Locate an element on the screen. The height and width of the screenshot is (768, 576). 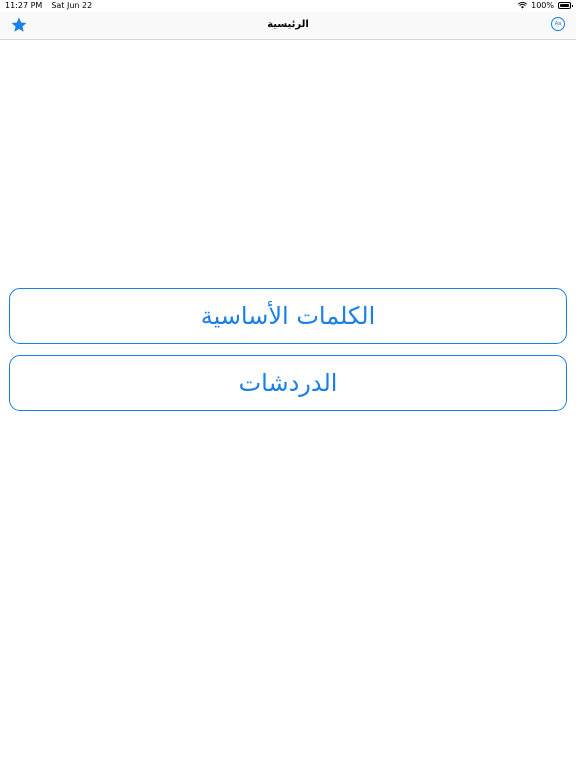
conversations-label: الدردشات is located at coordinates (288, 383).